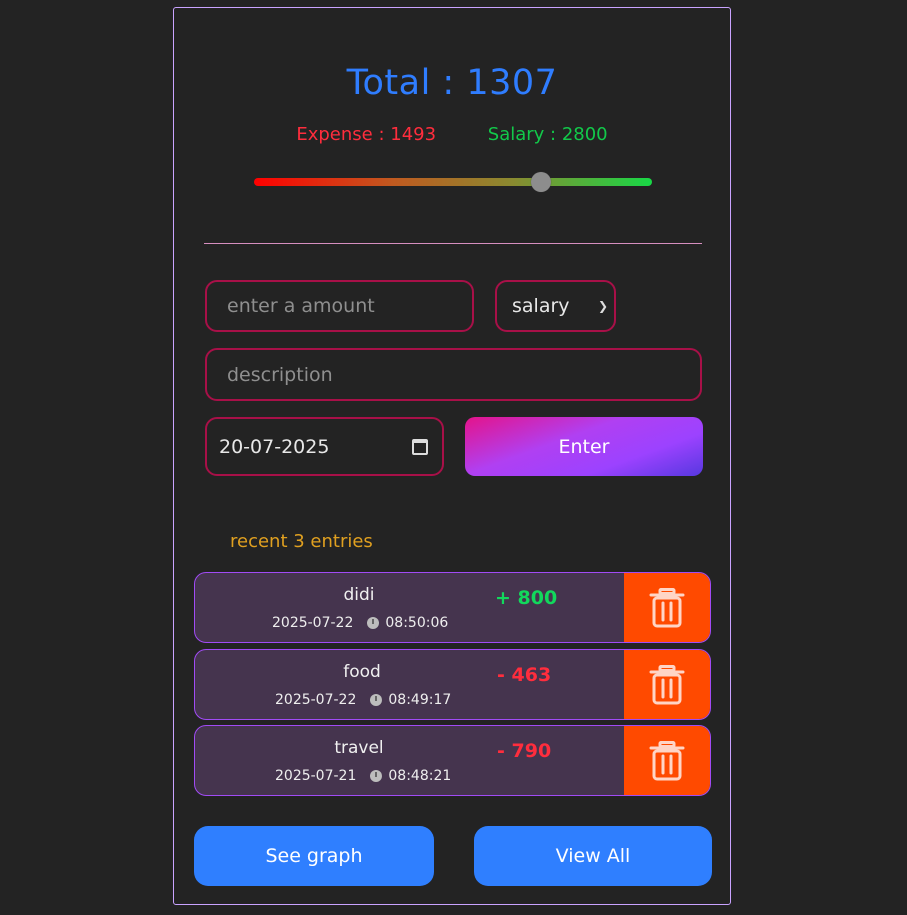 The height and width of the screenshot is (915, 907). What do you see at coordinates (547, 134) in the screenshot?
I see `salary-total: Salary : 2800` at bounding box center [547, 134].